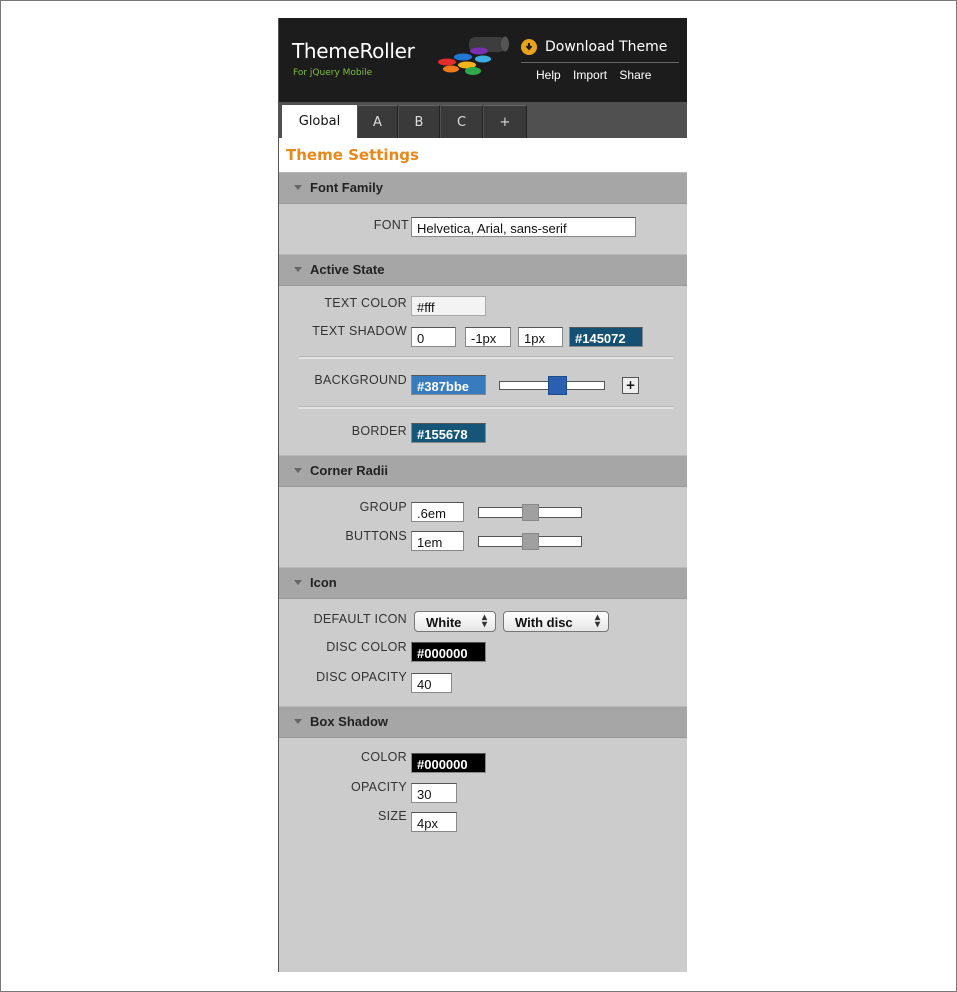 The height and width of the screenshot is (992, 957). I want to click on disc-opacity-input: 40, so click(431, 683).